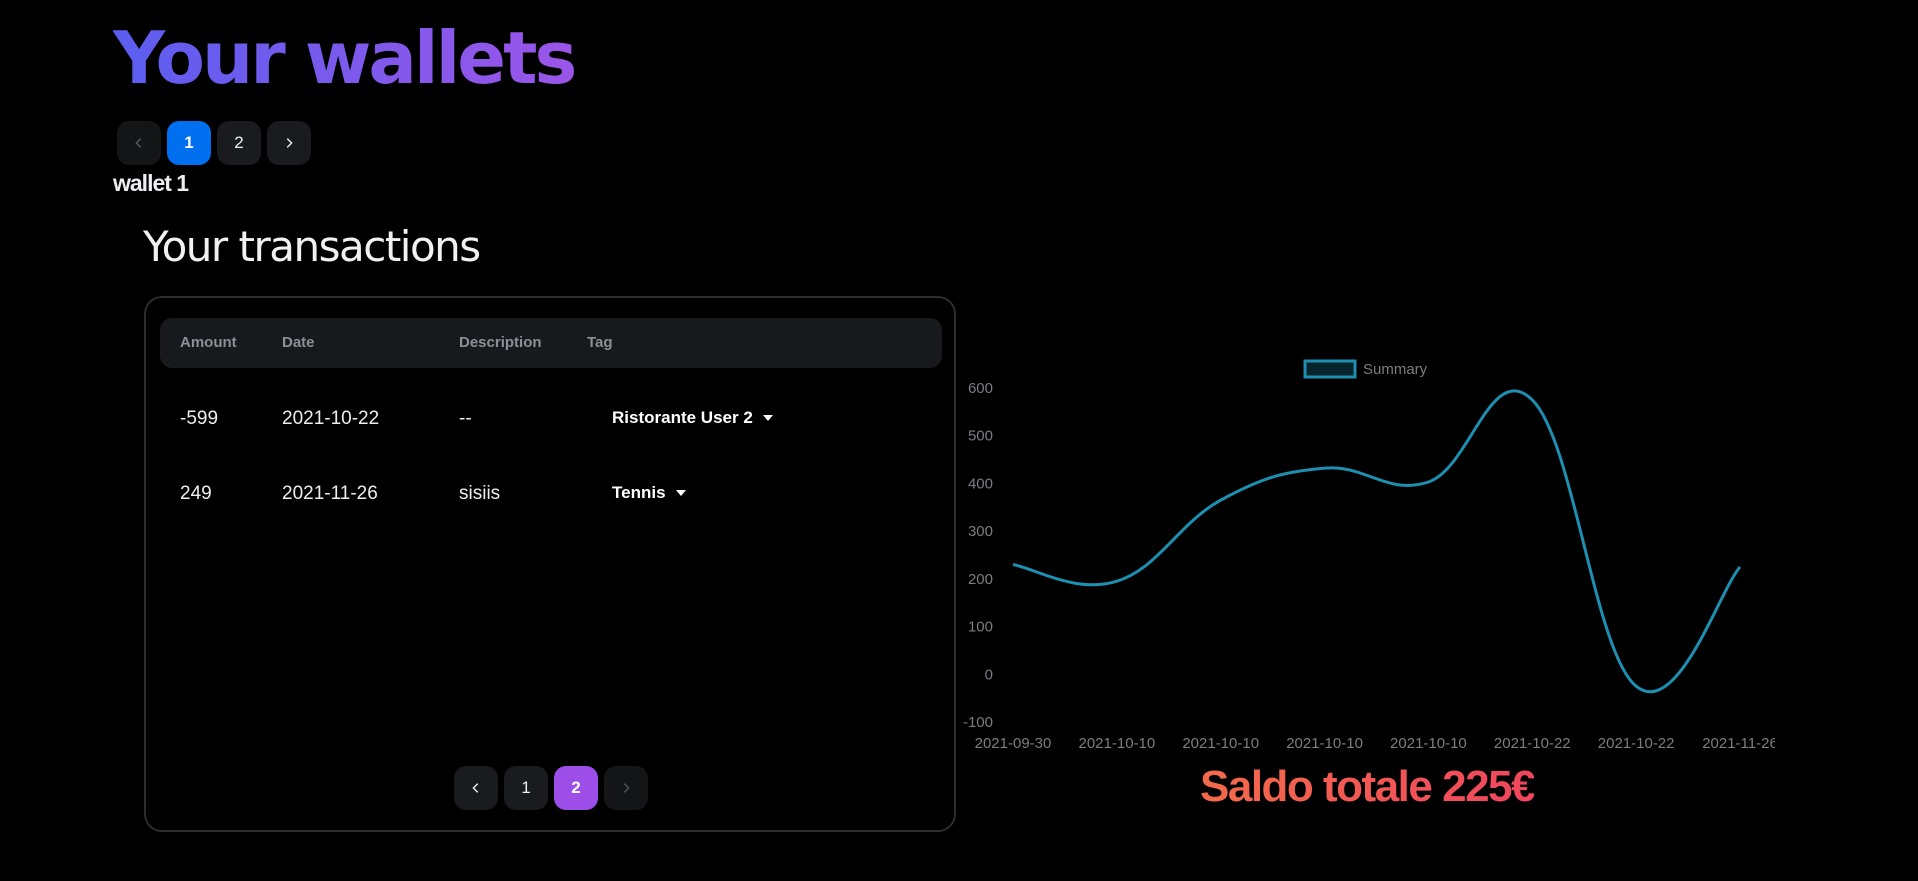  I want to click on transactions-pagination: 1 2, so click(551, 788).